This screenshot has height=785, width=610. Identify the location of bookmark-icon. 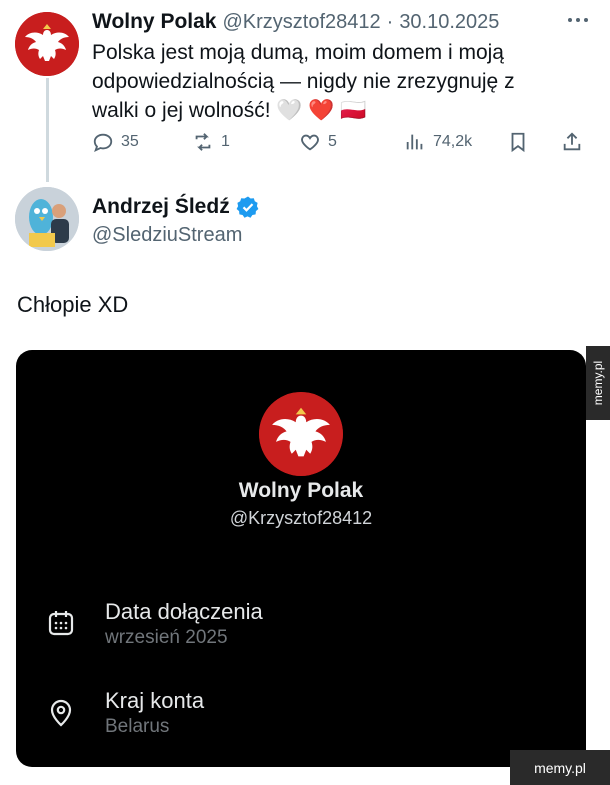
(518, 142).